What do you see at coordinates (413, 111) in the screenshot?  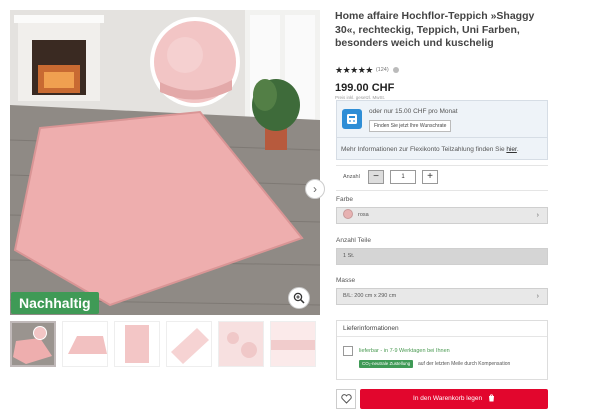 I see `financing-monthly-text: oder nur 15.00 CHF pro Monat` at bounding box center [413, 111].